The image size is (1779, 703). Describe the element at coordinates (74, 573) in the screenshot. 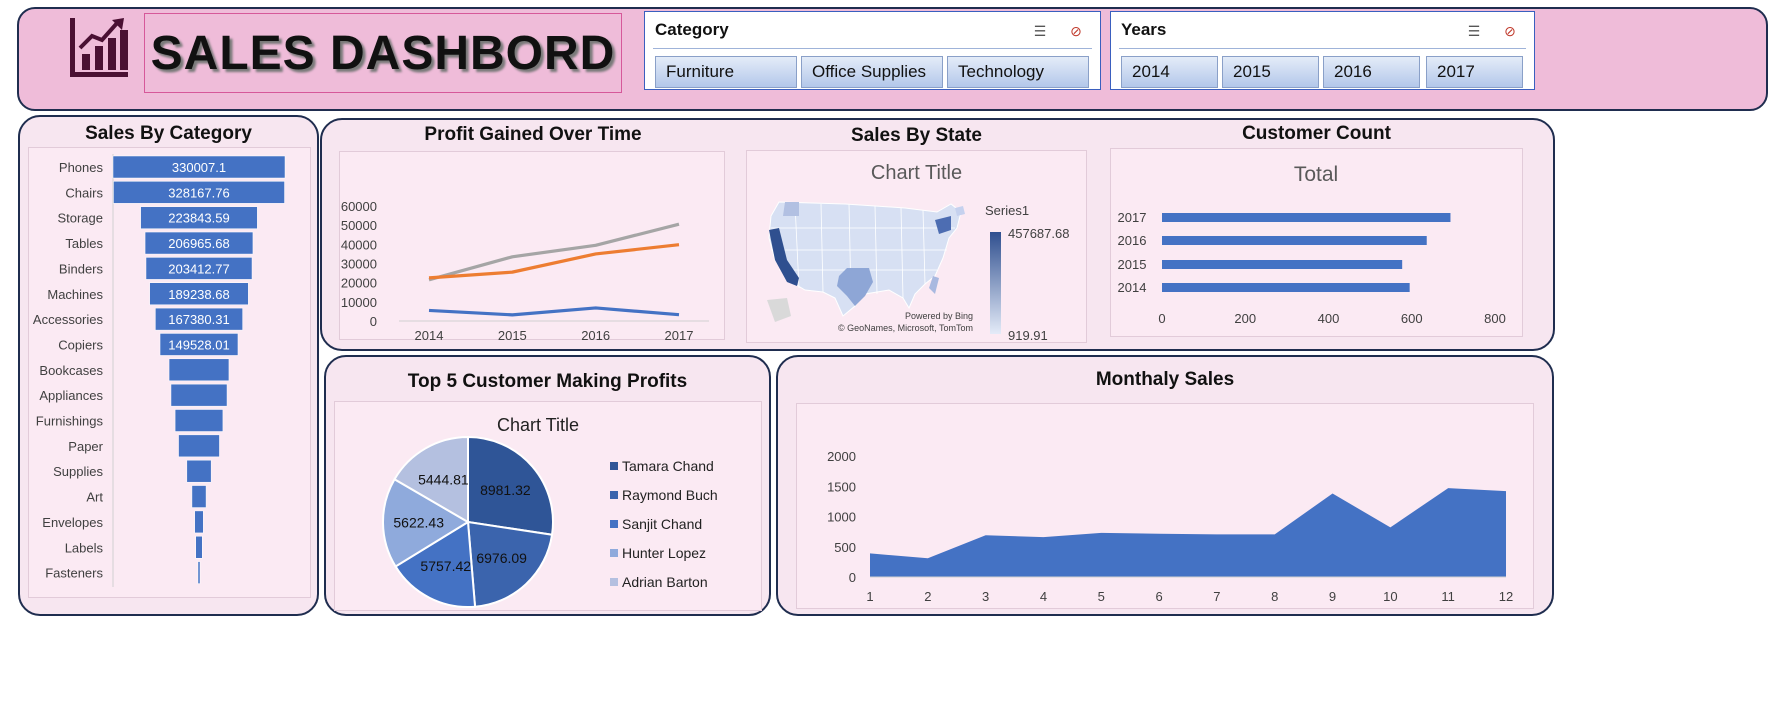

I see `funnel-category-label: Fasteners` at that location.